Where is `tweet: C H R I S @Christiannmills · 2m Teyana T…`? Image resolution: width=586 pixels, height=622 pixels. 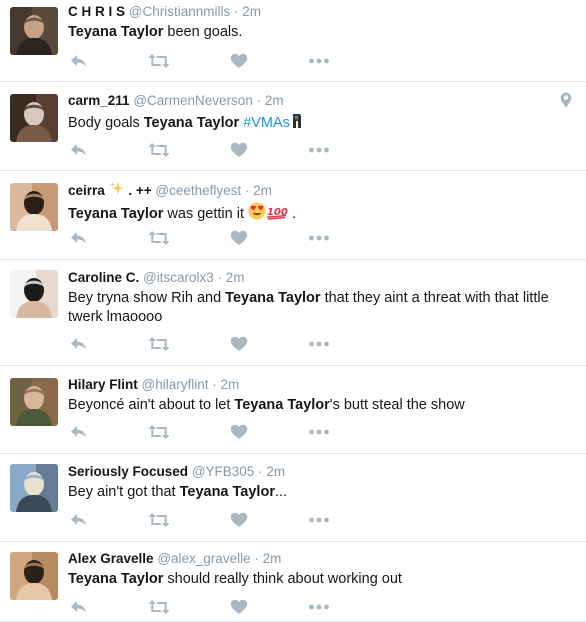
tweet: C H R I S @Christiannmills · 2m Teyana T… is located at coordinates (293, 41).